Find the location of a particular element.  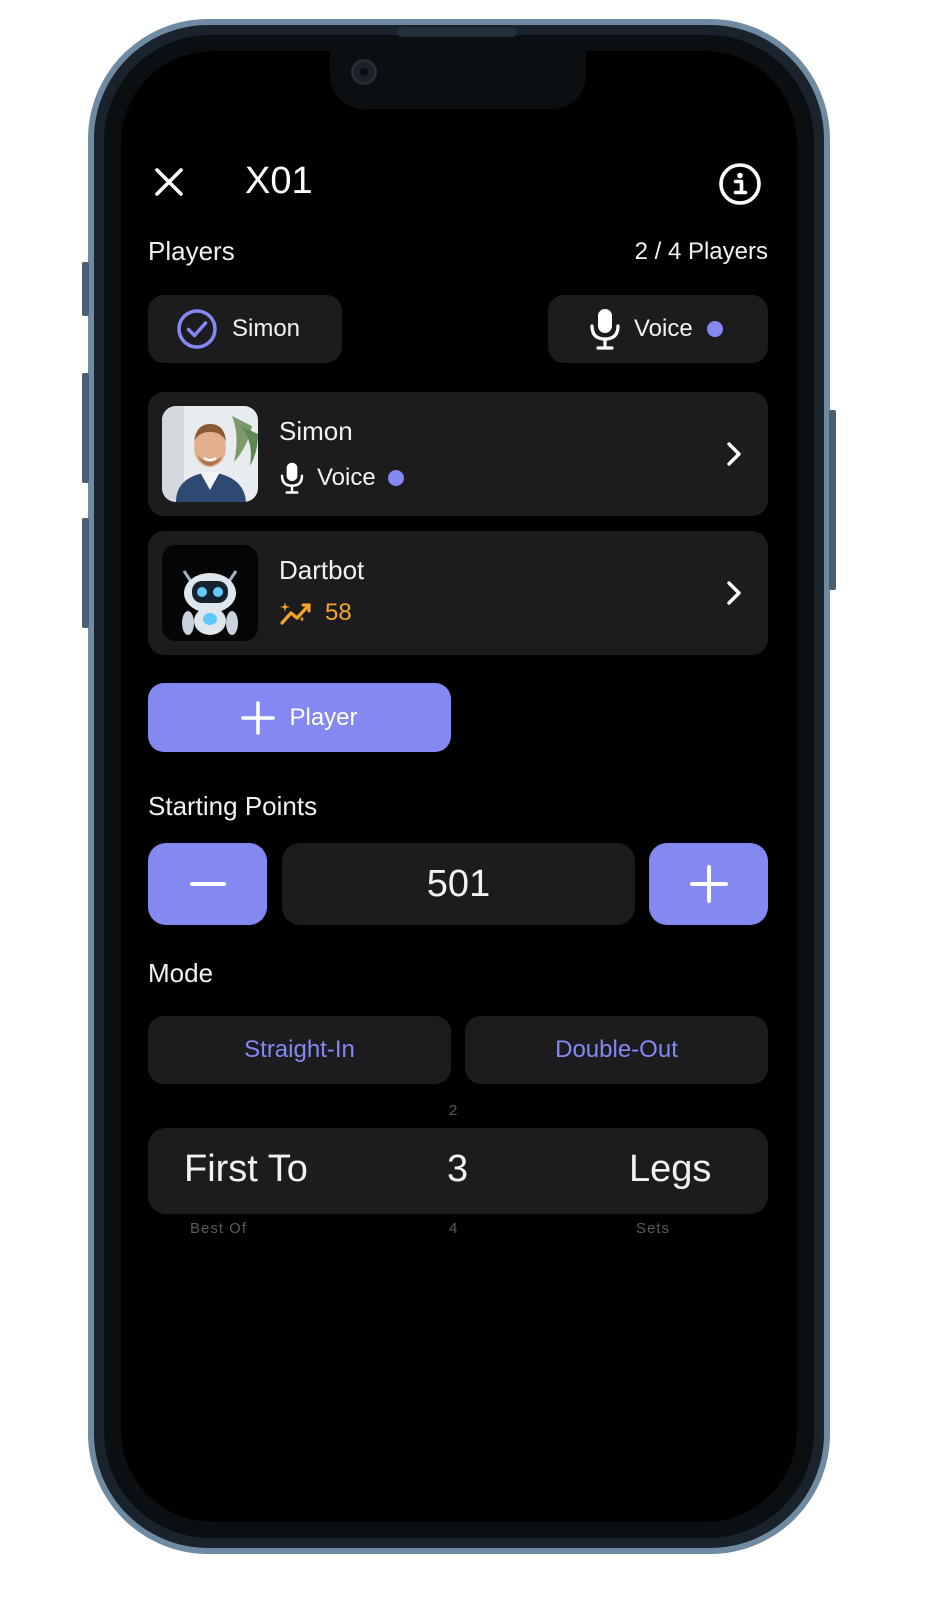

player-subtitle: Voice is located at coordinates (341, 478).